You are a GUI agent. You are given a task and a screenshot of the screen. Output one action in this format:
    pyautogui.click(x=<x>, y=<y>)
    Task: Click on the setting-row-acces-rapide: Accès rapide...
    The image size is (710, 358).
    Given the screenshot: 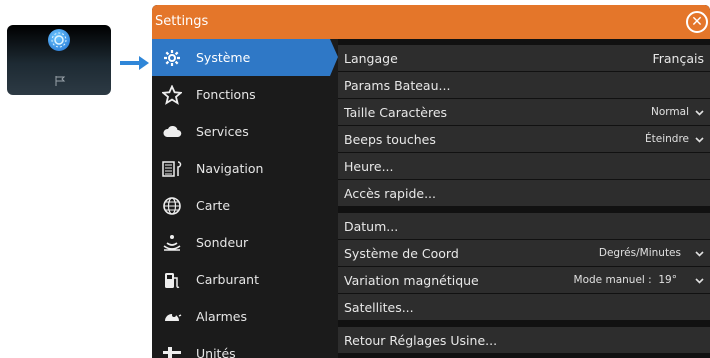 What is the action you would take?
    pyautogui.click(x=524, y=193)
    